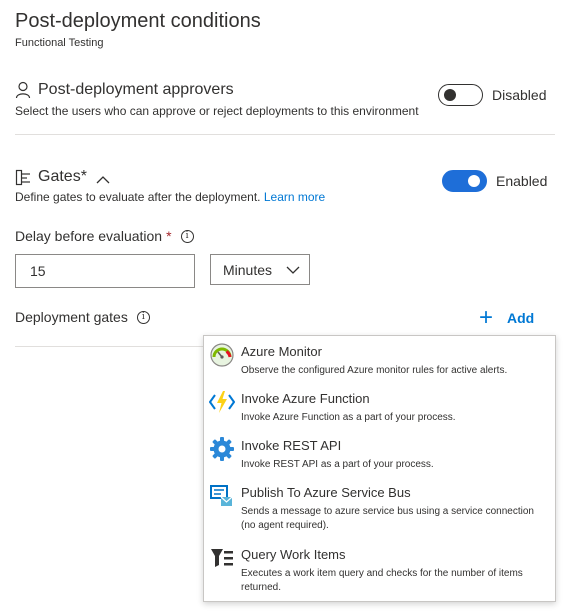  I want to click on gates-toggle, so click(464, 181).